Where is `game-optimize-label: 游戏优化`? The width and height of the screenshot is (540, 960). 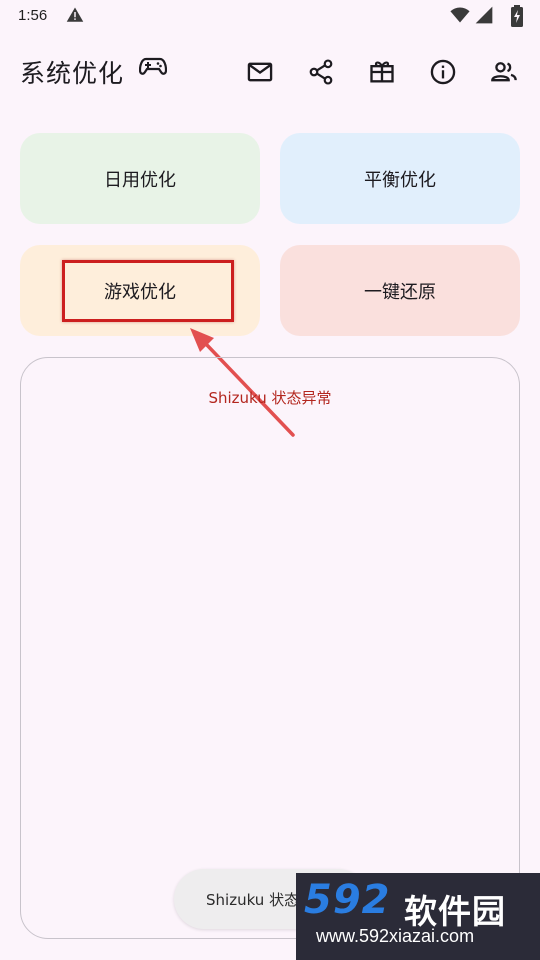
game-optimize-label: 游戏优化 is located at coordinates (140, 292).